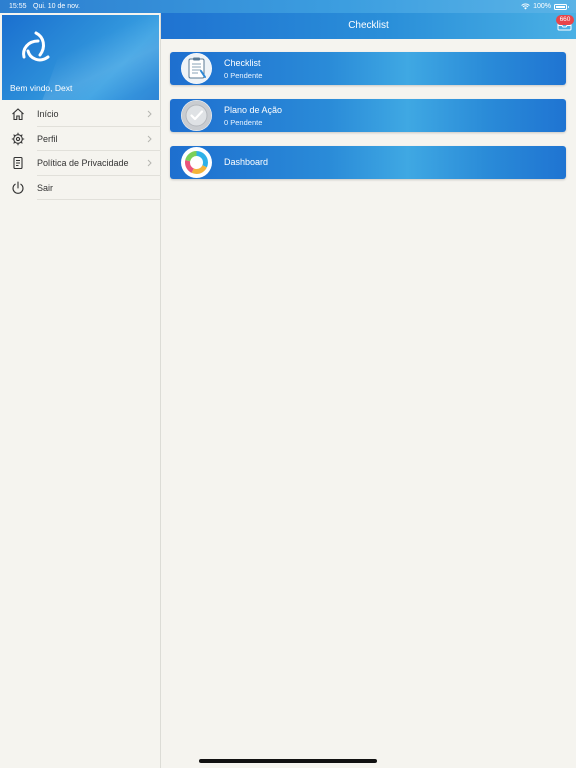  I want to click on power-icon, so click(18, 188).